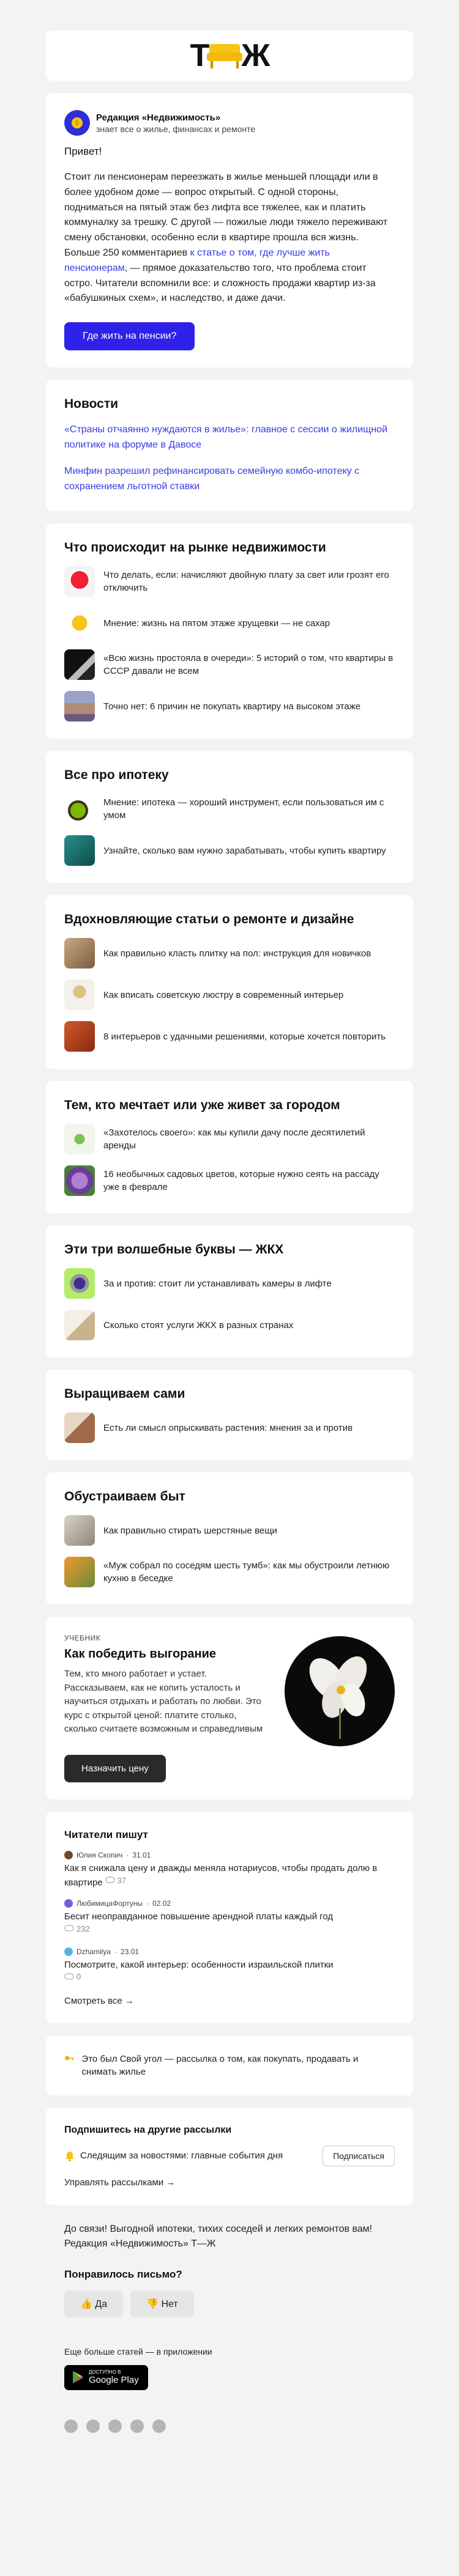 Image resolution: width=459 pixels, height=2576 pixels. What do you see at coordinates (106, 1834) in the screenshot?
I see `readers-title: Читатели пишут` at bounding box center [106, 1834].